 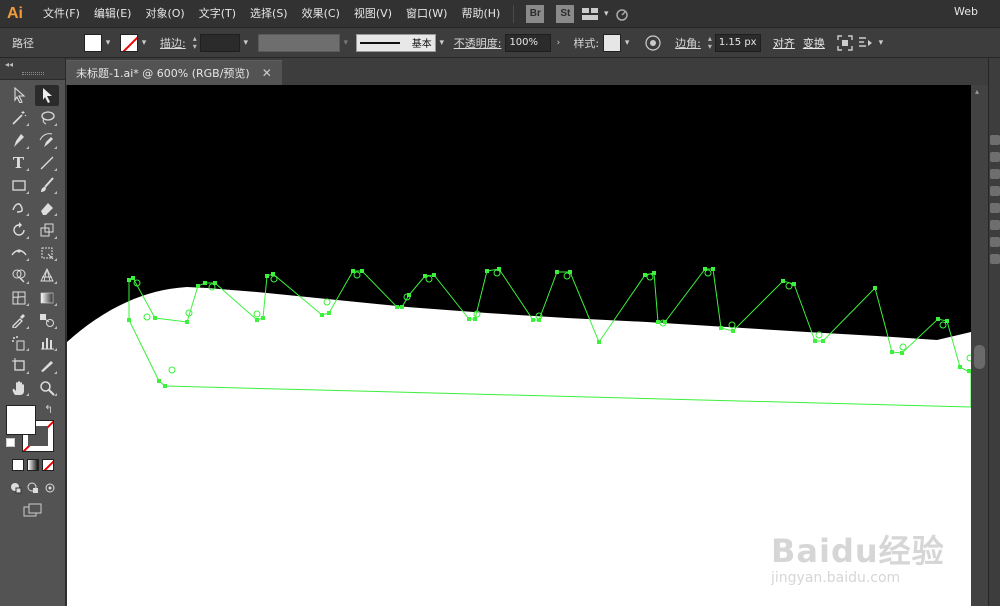 What do you see at coordinates (535, 13) in the screenshot?
I see `bridge-button: Br` at bounding box center [535, 13].